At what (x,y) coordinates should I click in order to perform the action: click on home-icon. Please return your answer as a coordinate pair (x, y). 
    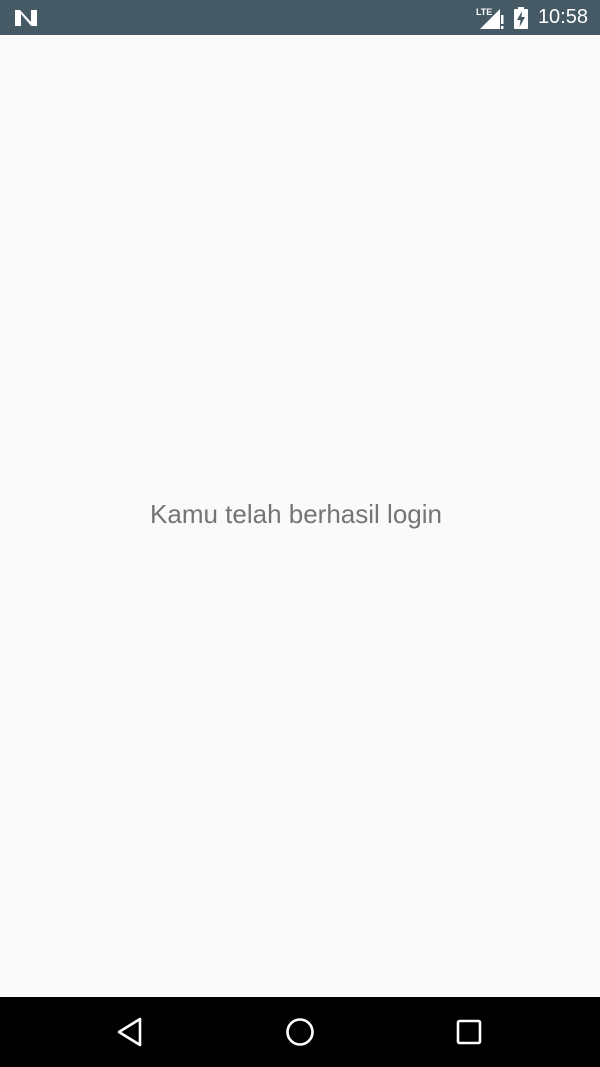
    Looking at the image, I should click on (300, 1032).